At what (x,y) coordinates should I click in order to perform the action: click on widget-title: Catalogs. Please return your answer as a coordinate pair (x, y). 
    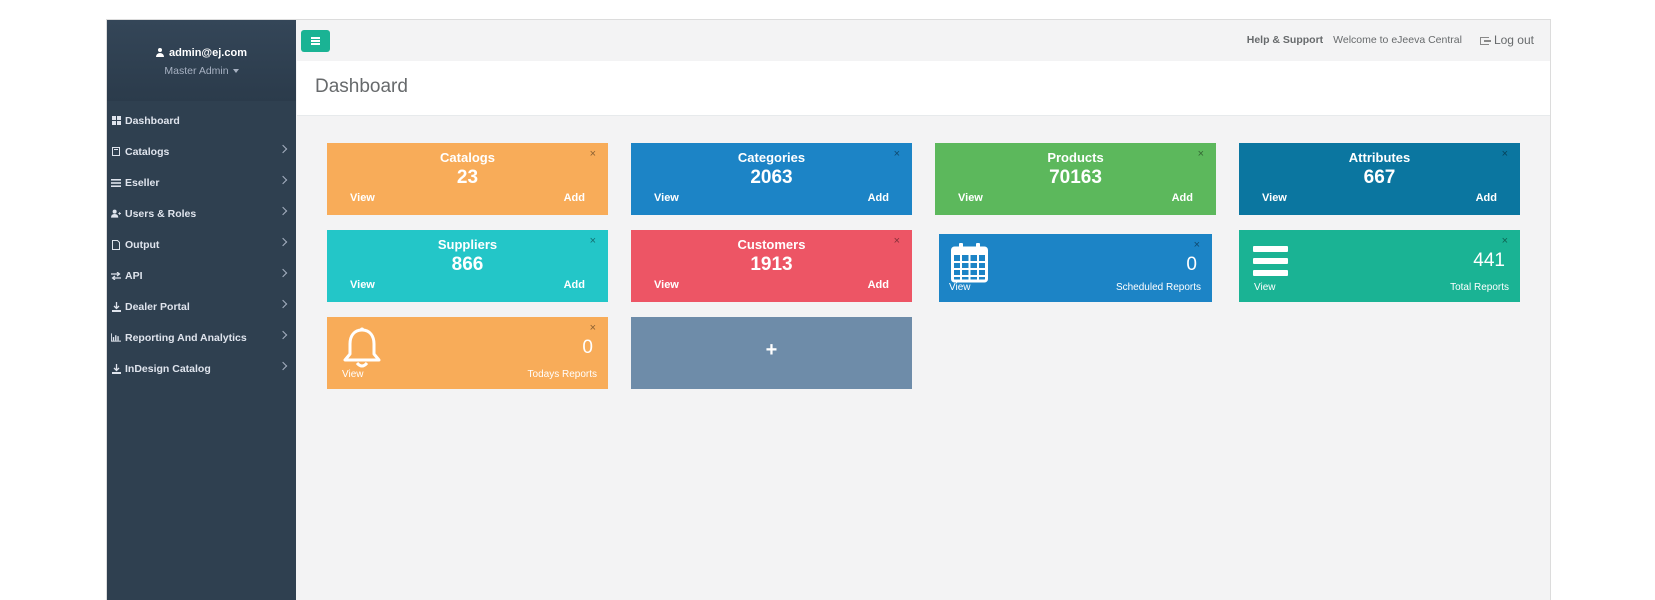
    Looking at the image, I should click on (467, 157).